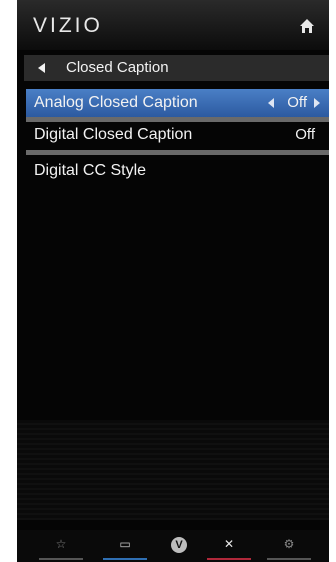 This screenshot has height=562, width=336. I want to click on footer-button-favorites: ☆, so click(61, 547).